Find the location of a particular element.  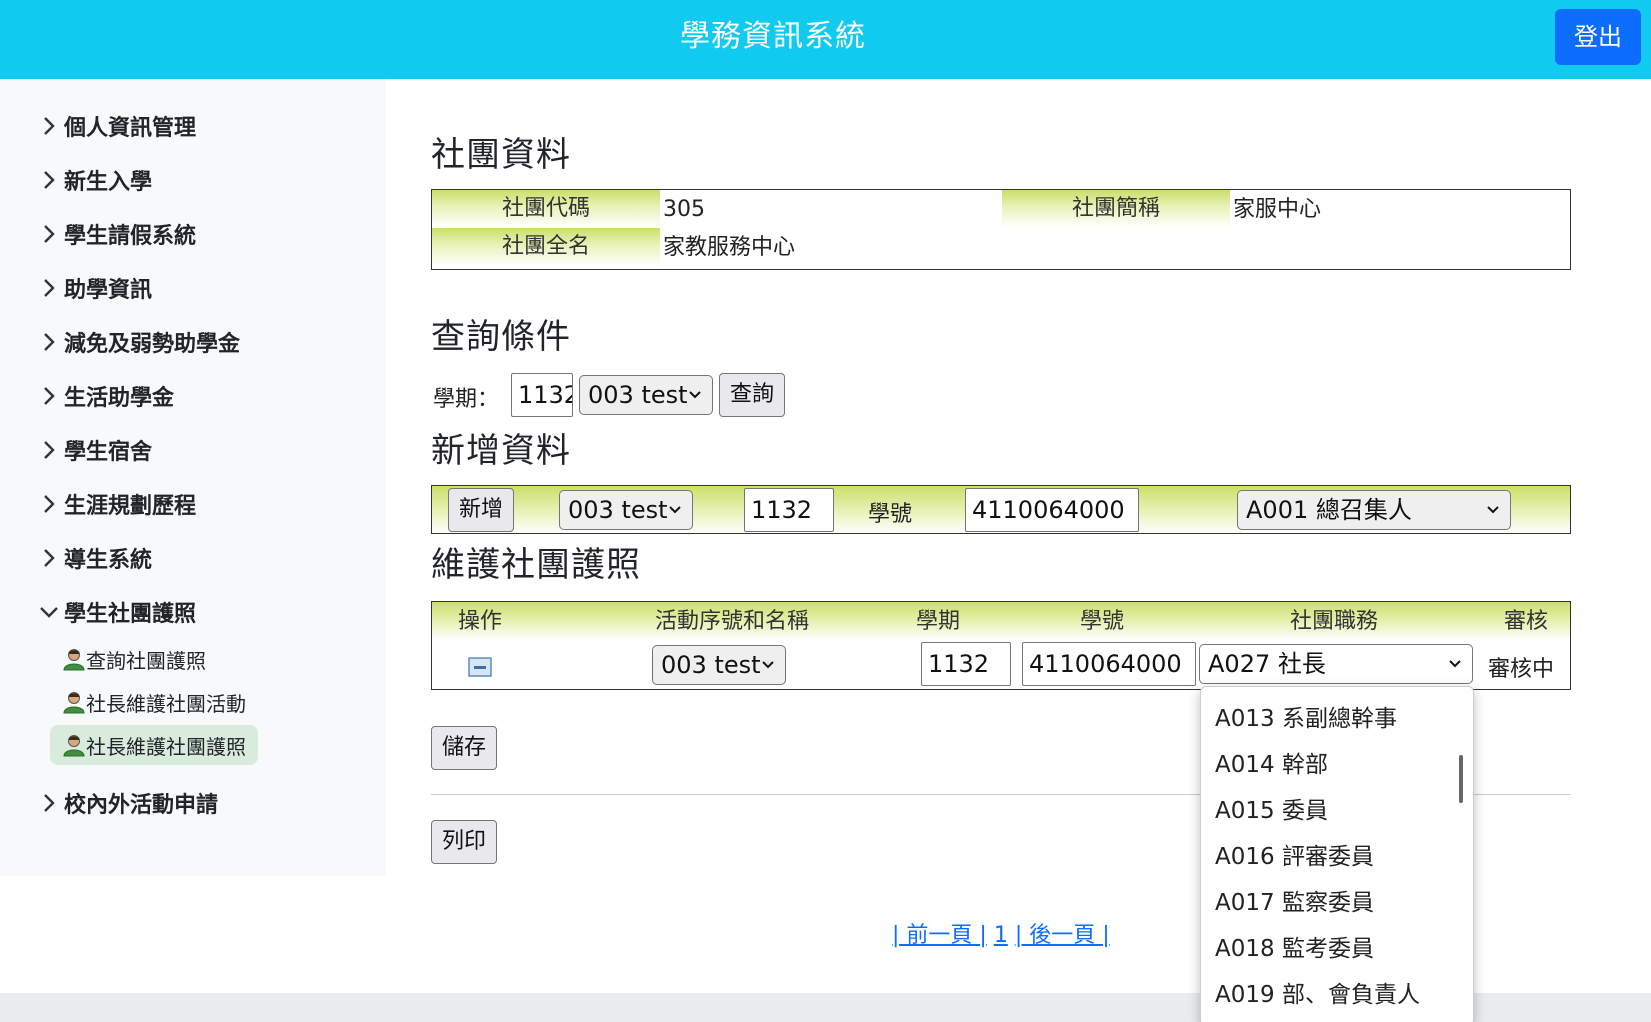

sidebar-item-label: 新生入學 is located at coordinates (108, 182).